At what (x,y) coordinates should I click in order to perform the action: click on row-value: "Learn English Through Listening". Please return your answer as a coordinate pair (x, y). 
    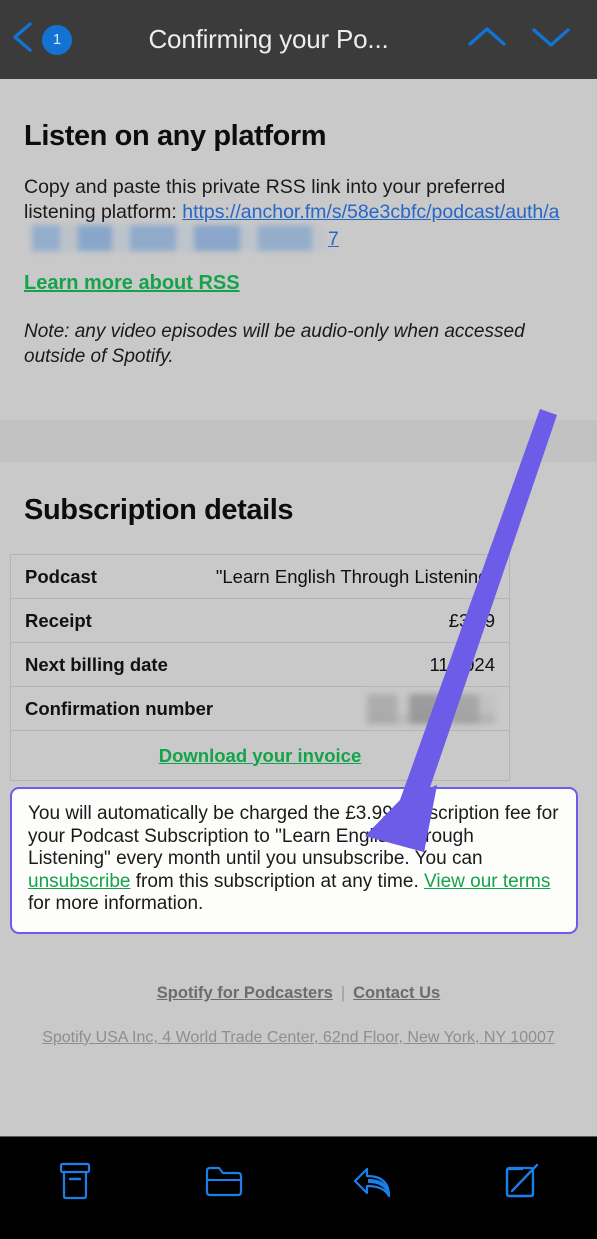
    Looking at the image, I should click on (355, 576).